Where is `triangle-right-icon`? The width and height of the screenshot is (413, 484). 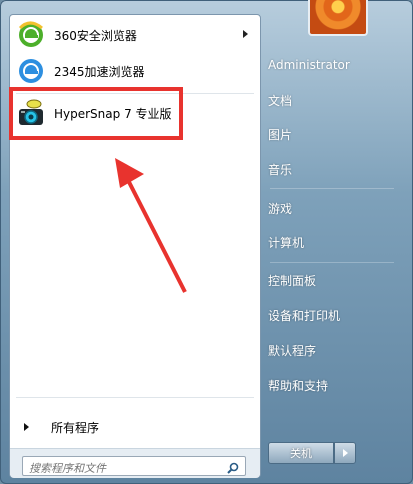 triangle-right-icon is located at coordinates (26, 427).